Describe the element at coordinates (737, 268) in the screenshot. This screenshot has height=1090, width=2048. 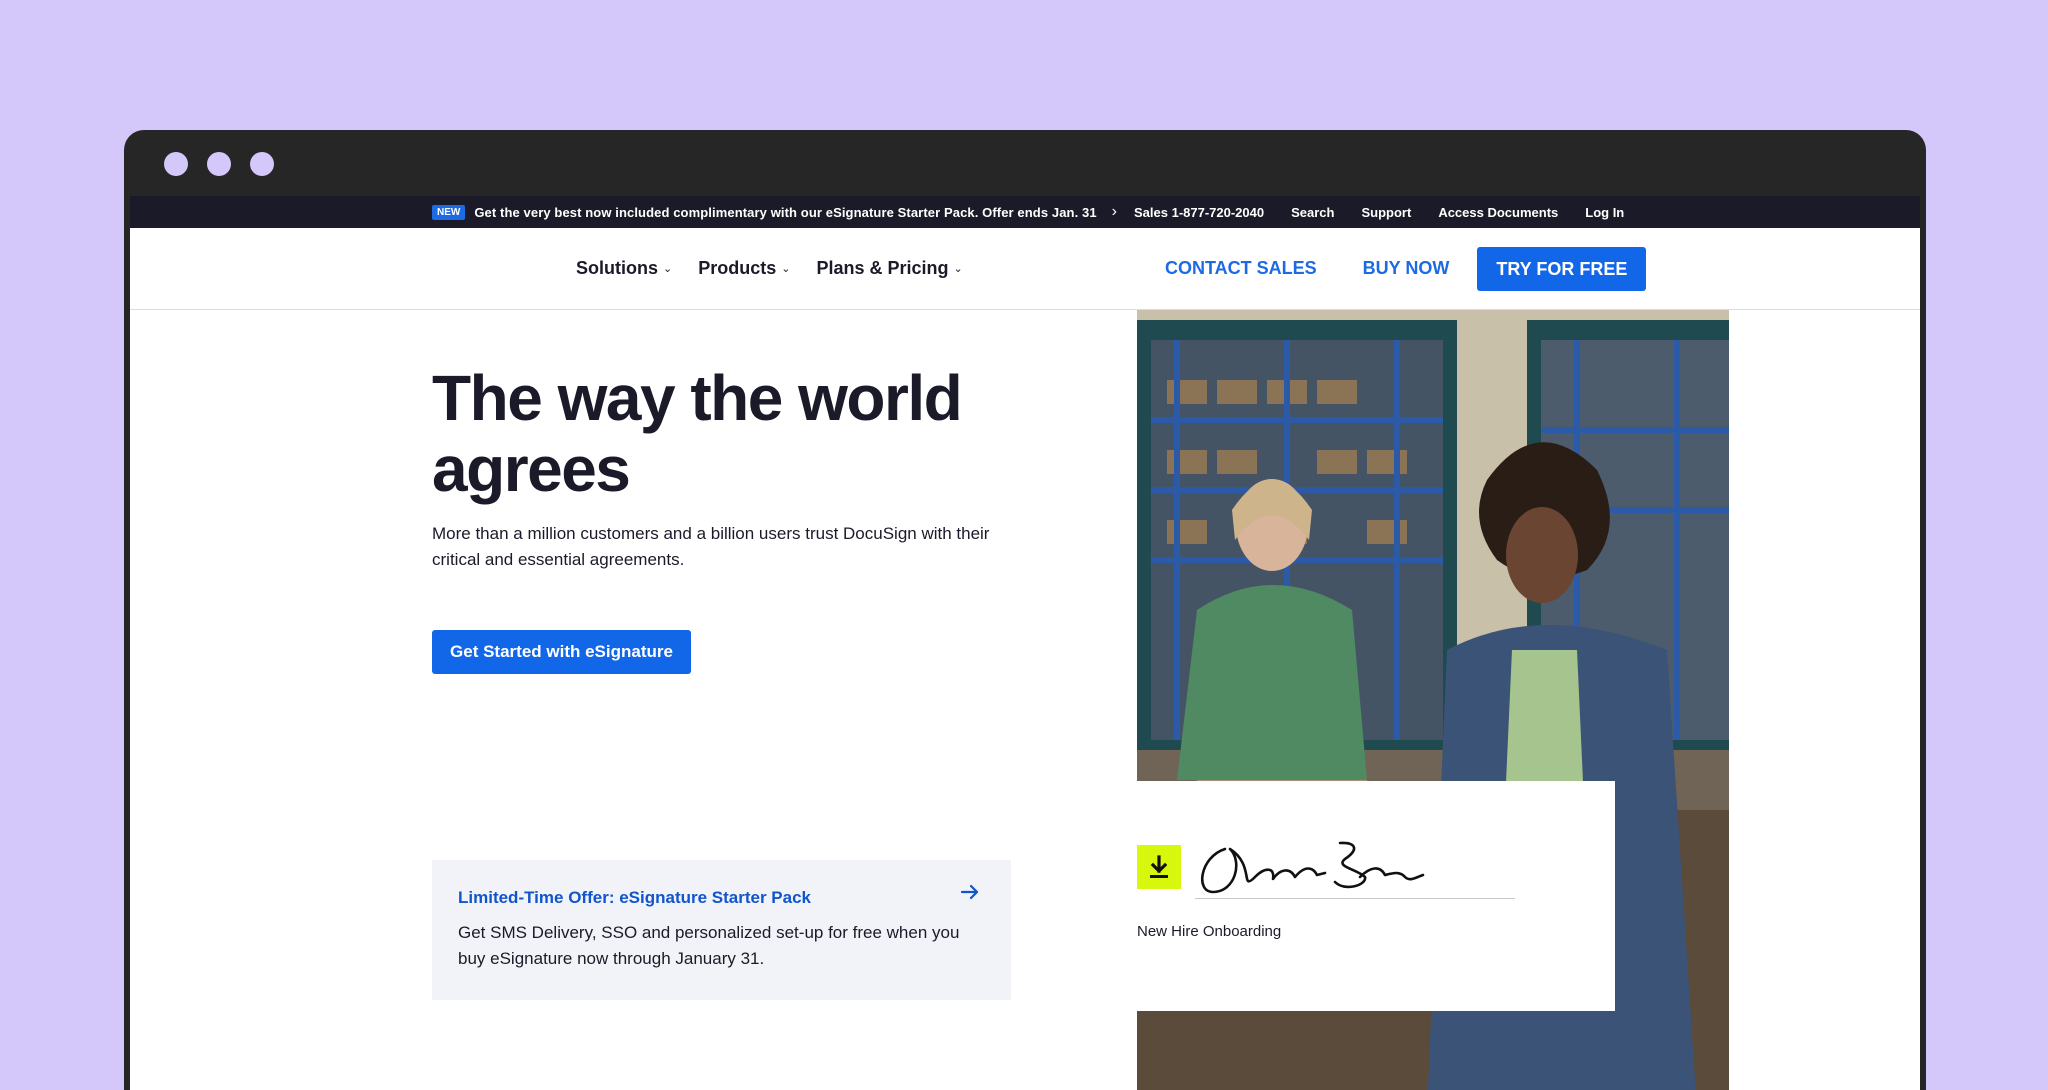
I see `nav-item-label: Products` at that location.